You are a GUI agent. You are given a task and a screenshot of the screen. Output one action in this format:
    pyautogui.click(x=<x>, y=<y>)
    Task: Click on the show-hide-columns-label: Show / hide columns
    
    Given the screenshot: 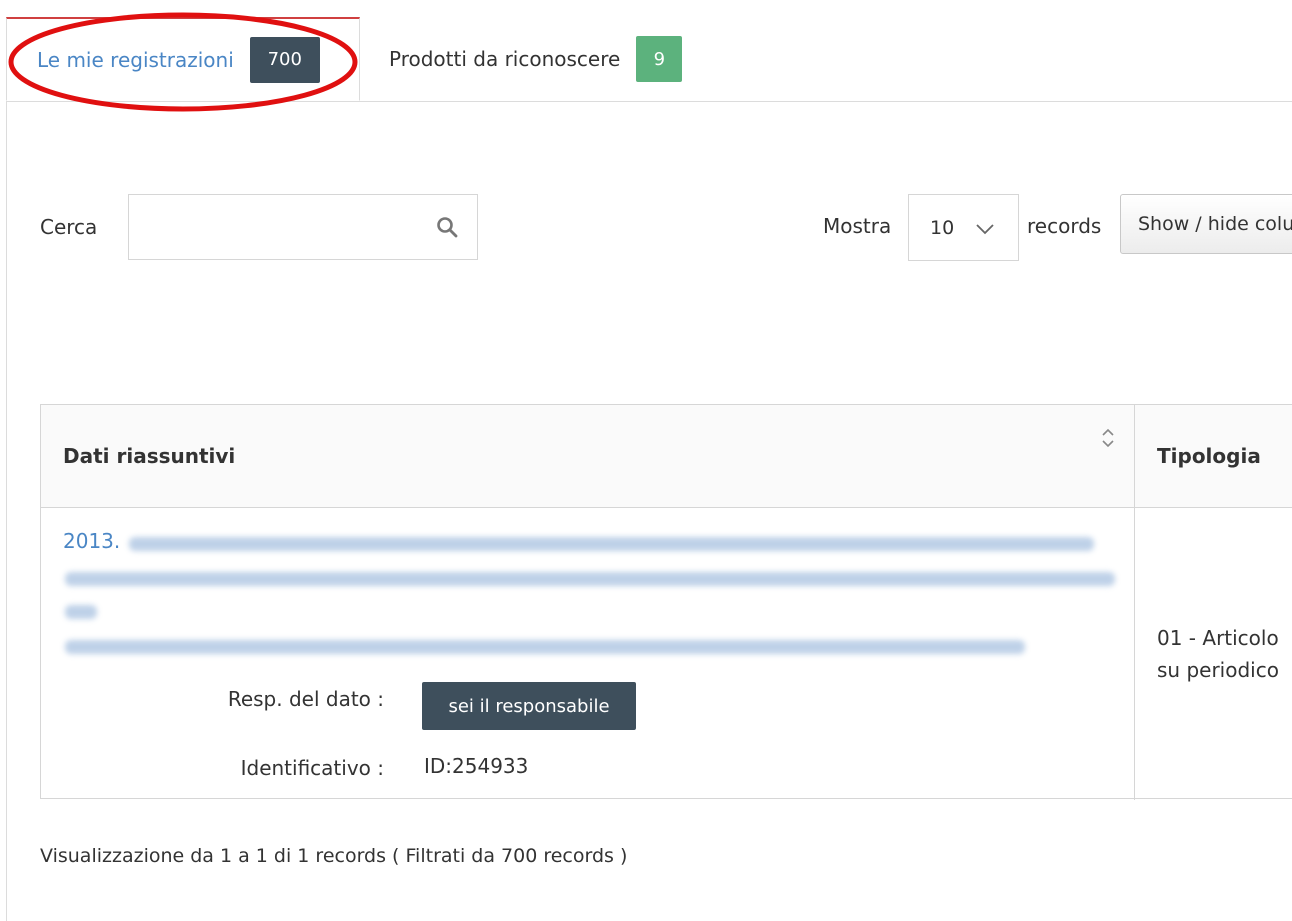 What is the action you would take?
    pyautogui.click(x=1215, y=224)
    